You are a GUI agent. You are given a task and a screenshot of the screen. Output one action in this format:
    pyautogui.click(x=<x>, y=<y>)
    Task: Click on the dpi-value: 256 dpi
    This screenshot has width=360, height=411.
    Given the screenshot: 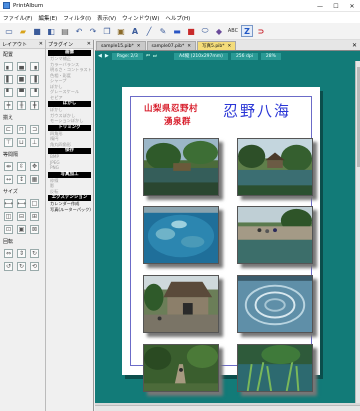 What is the action you would take?
    pyautogui.click(x=244, y=56)
    